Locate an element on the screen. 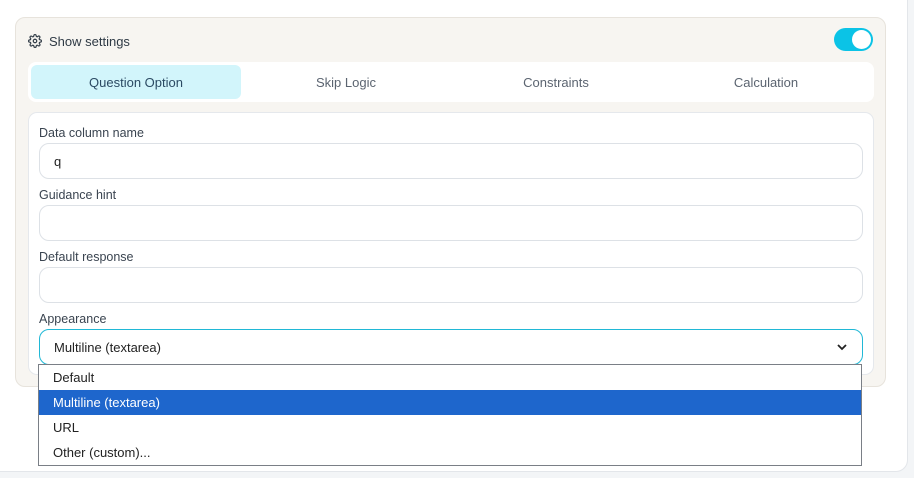 The width and height of the screenshot is (914, 478). tab-question-option: Question Option is located at coordinates (136, 82).